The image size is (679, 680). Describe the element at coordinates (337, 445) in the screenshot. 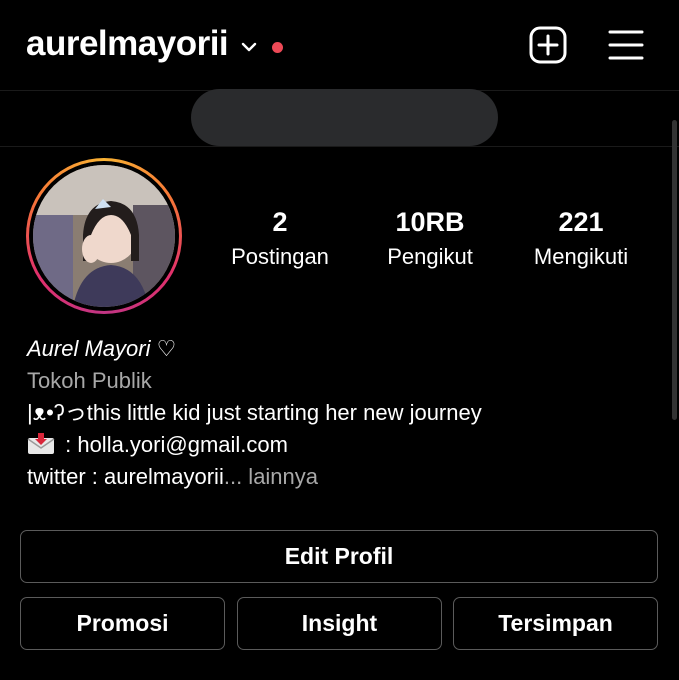

I see `bio-email-line: : holla.yori@gmail.com` at that location.